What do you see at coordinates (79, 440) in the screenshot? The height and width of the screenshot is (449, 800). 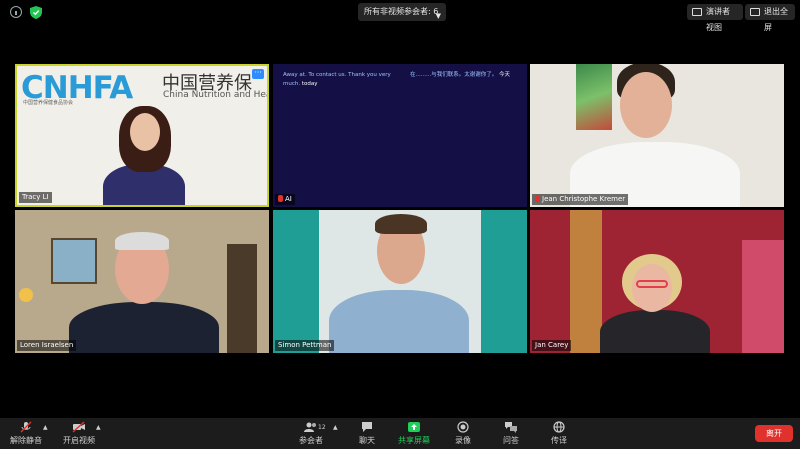 I see `start-video-label: 开启视频` at bounding box center [79, 440].